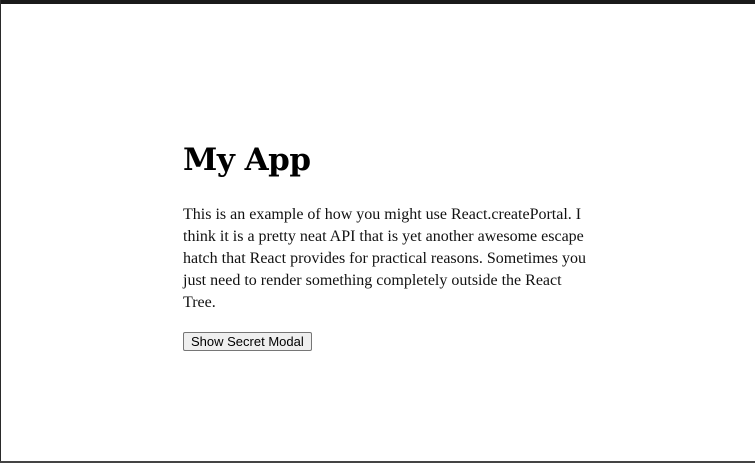 The height and width of the screenshot is (463, 755). What do you see at coordinates (377, 2) in the screenshot?
I see `window-top-border` at bounding box center [377, 2].